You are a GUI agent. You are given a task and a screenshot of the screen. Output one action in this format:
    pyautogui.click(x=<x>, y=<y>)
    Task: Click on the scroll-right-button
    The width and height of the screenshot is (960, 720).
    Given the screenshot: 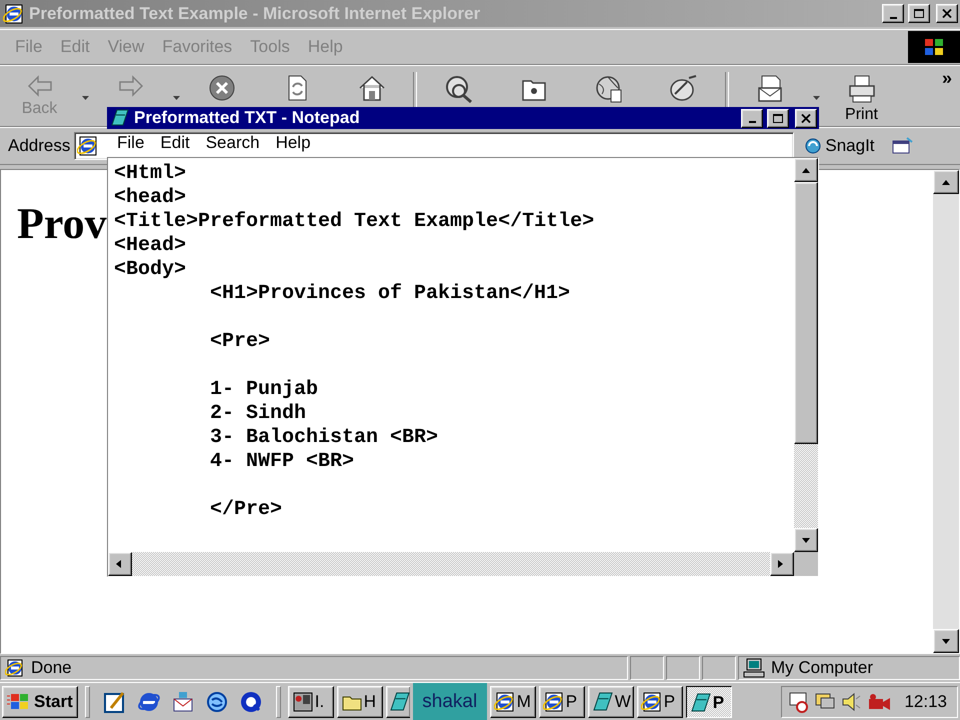 What is the action you would take?
    pyautogui.click(x=782, y=564)
    